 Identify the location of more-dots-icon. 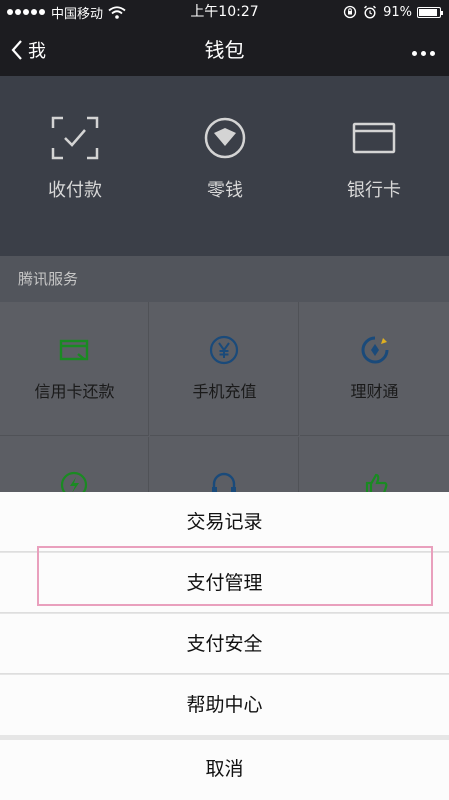
(421, 50).